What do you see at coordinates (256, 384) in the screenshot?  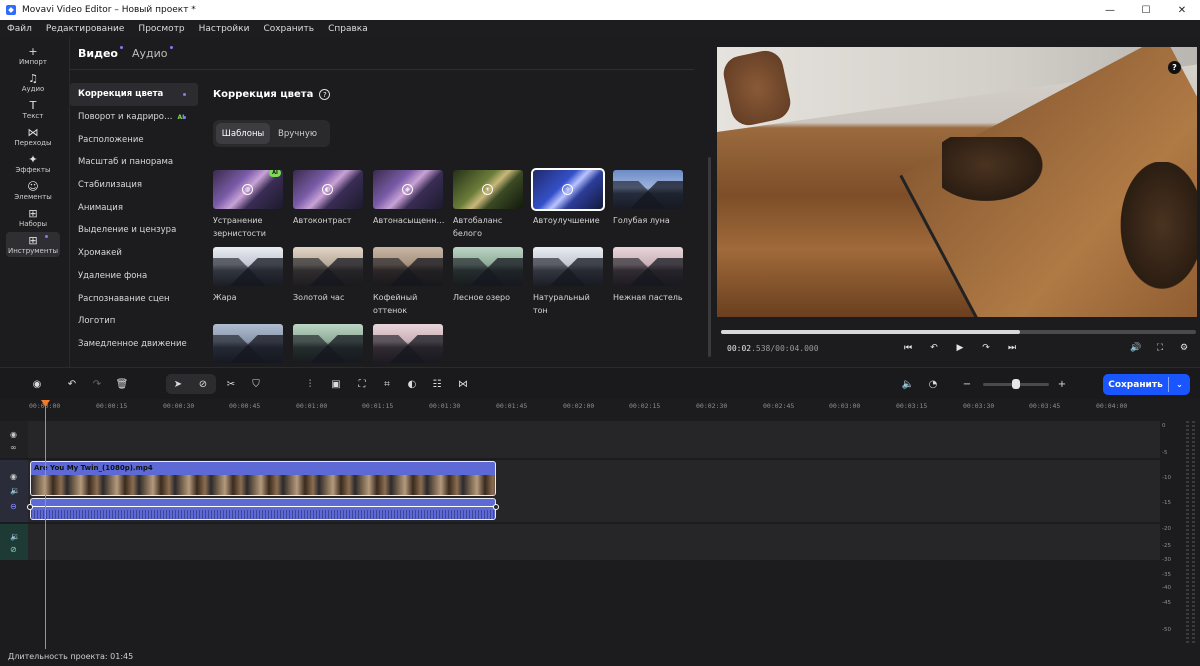 I see `shield-icon: ⛉` at bounding box center [256, 384].